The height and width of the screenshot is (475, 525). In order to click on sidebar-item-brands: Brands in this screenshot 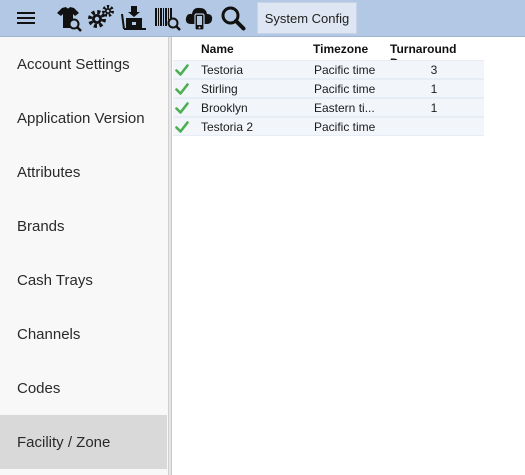, I will do `click(83, 226)`.